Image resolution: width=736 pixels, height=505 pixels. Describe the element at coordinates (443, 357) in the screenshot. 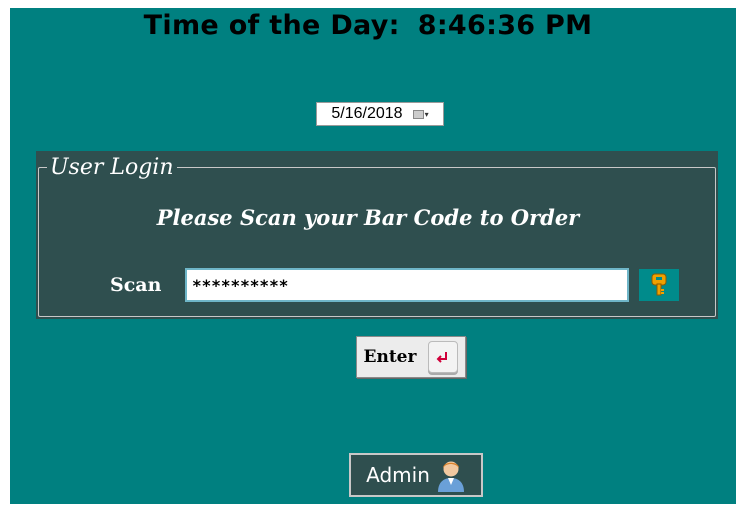

I see `enter-key-icon` at that location.